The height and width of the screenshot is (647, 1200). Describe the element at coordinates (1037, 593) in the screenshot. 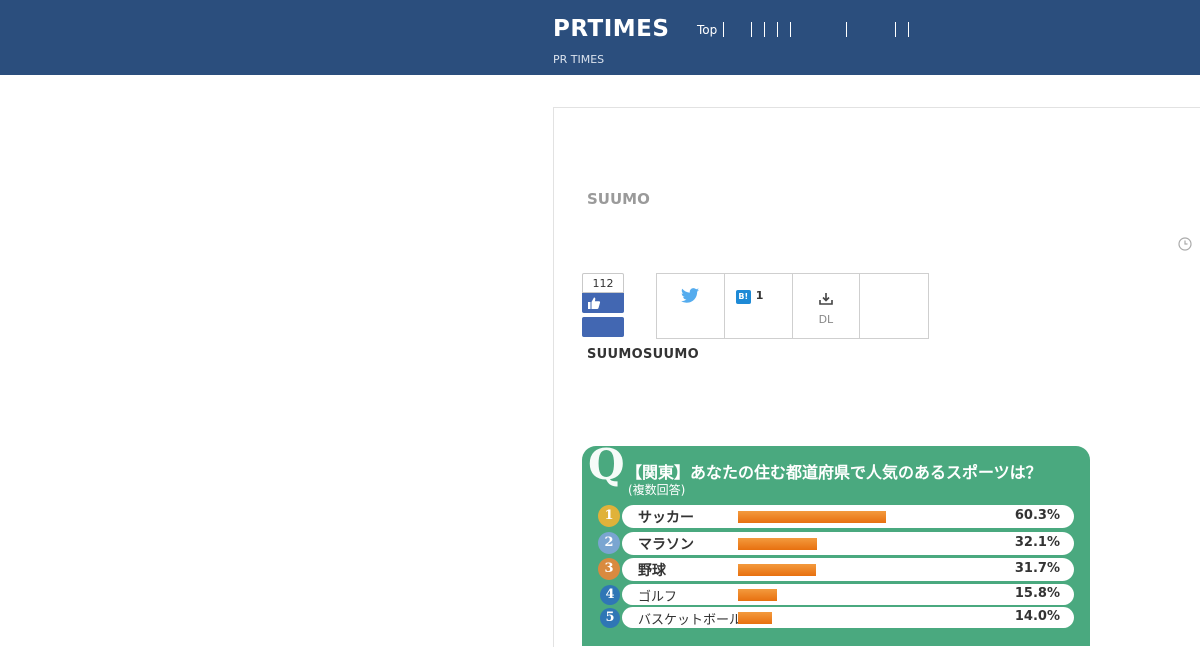

I see `percentage-value: 15.8%` at that location.